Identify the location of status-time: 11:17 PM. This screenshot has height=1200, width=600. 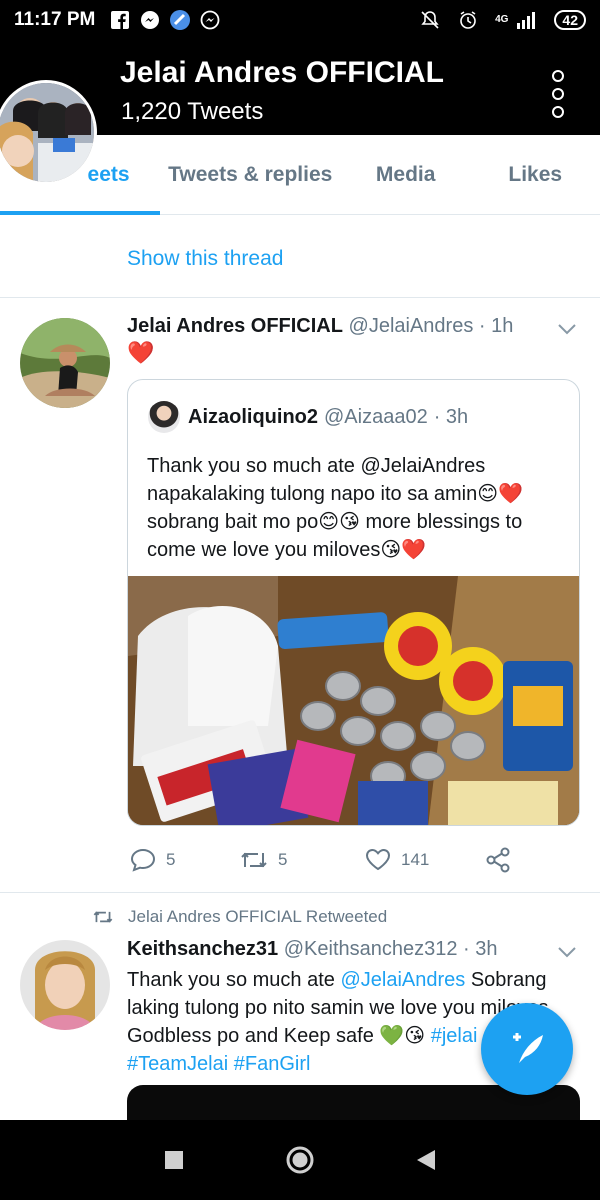
(55, 19).